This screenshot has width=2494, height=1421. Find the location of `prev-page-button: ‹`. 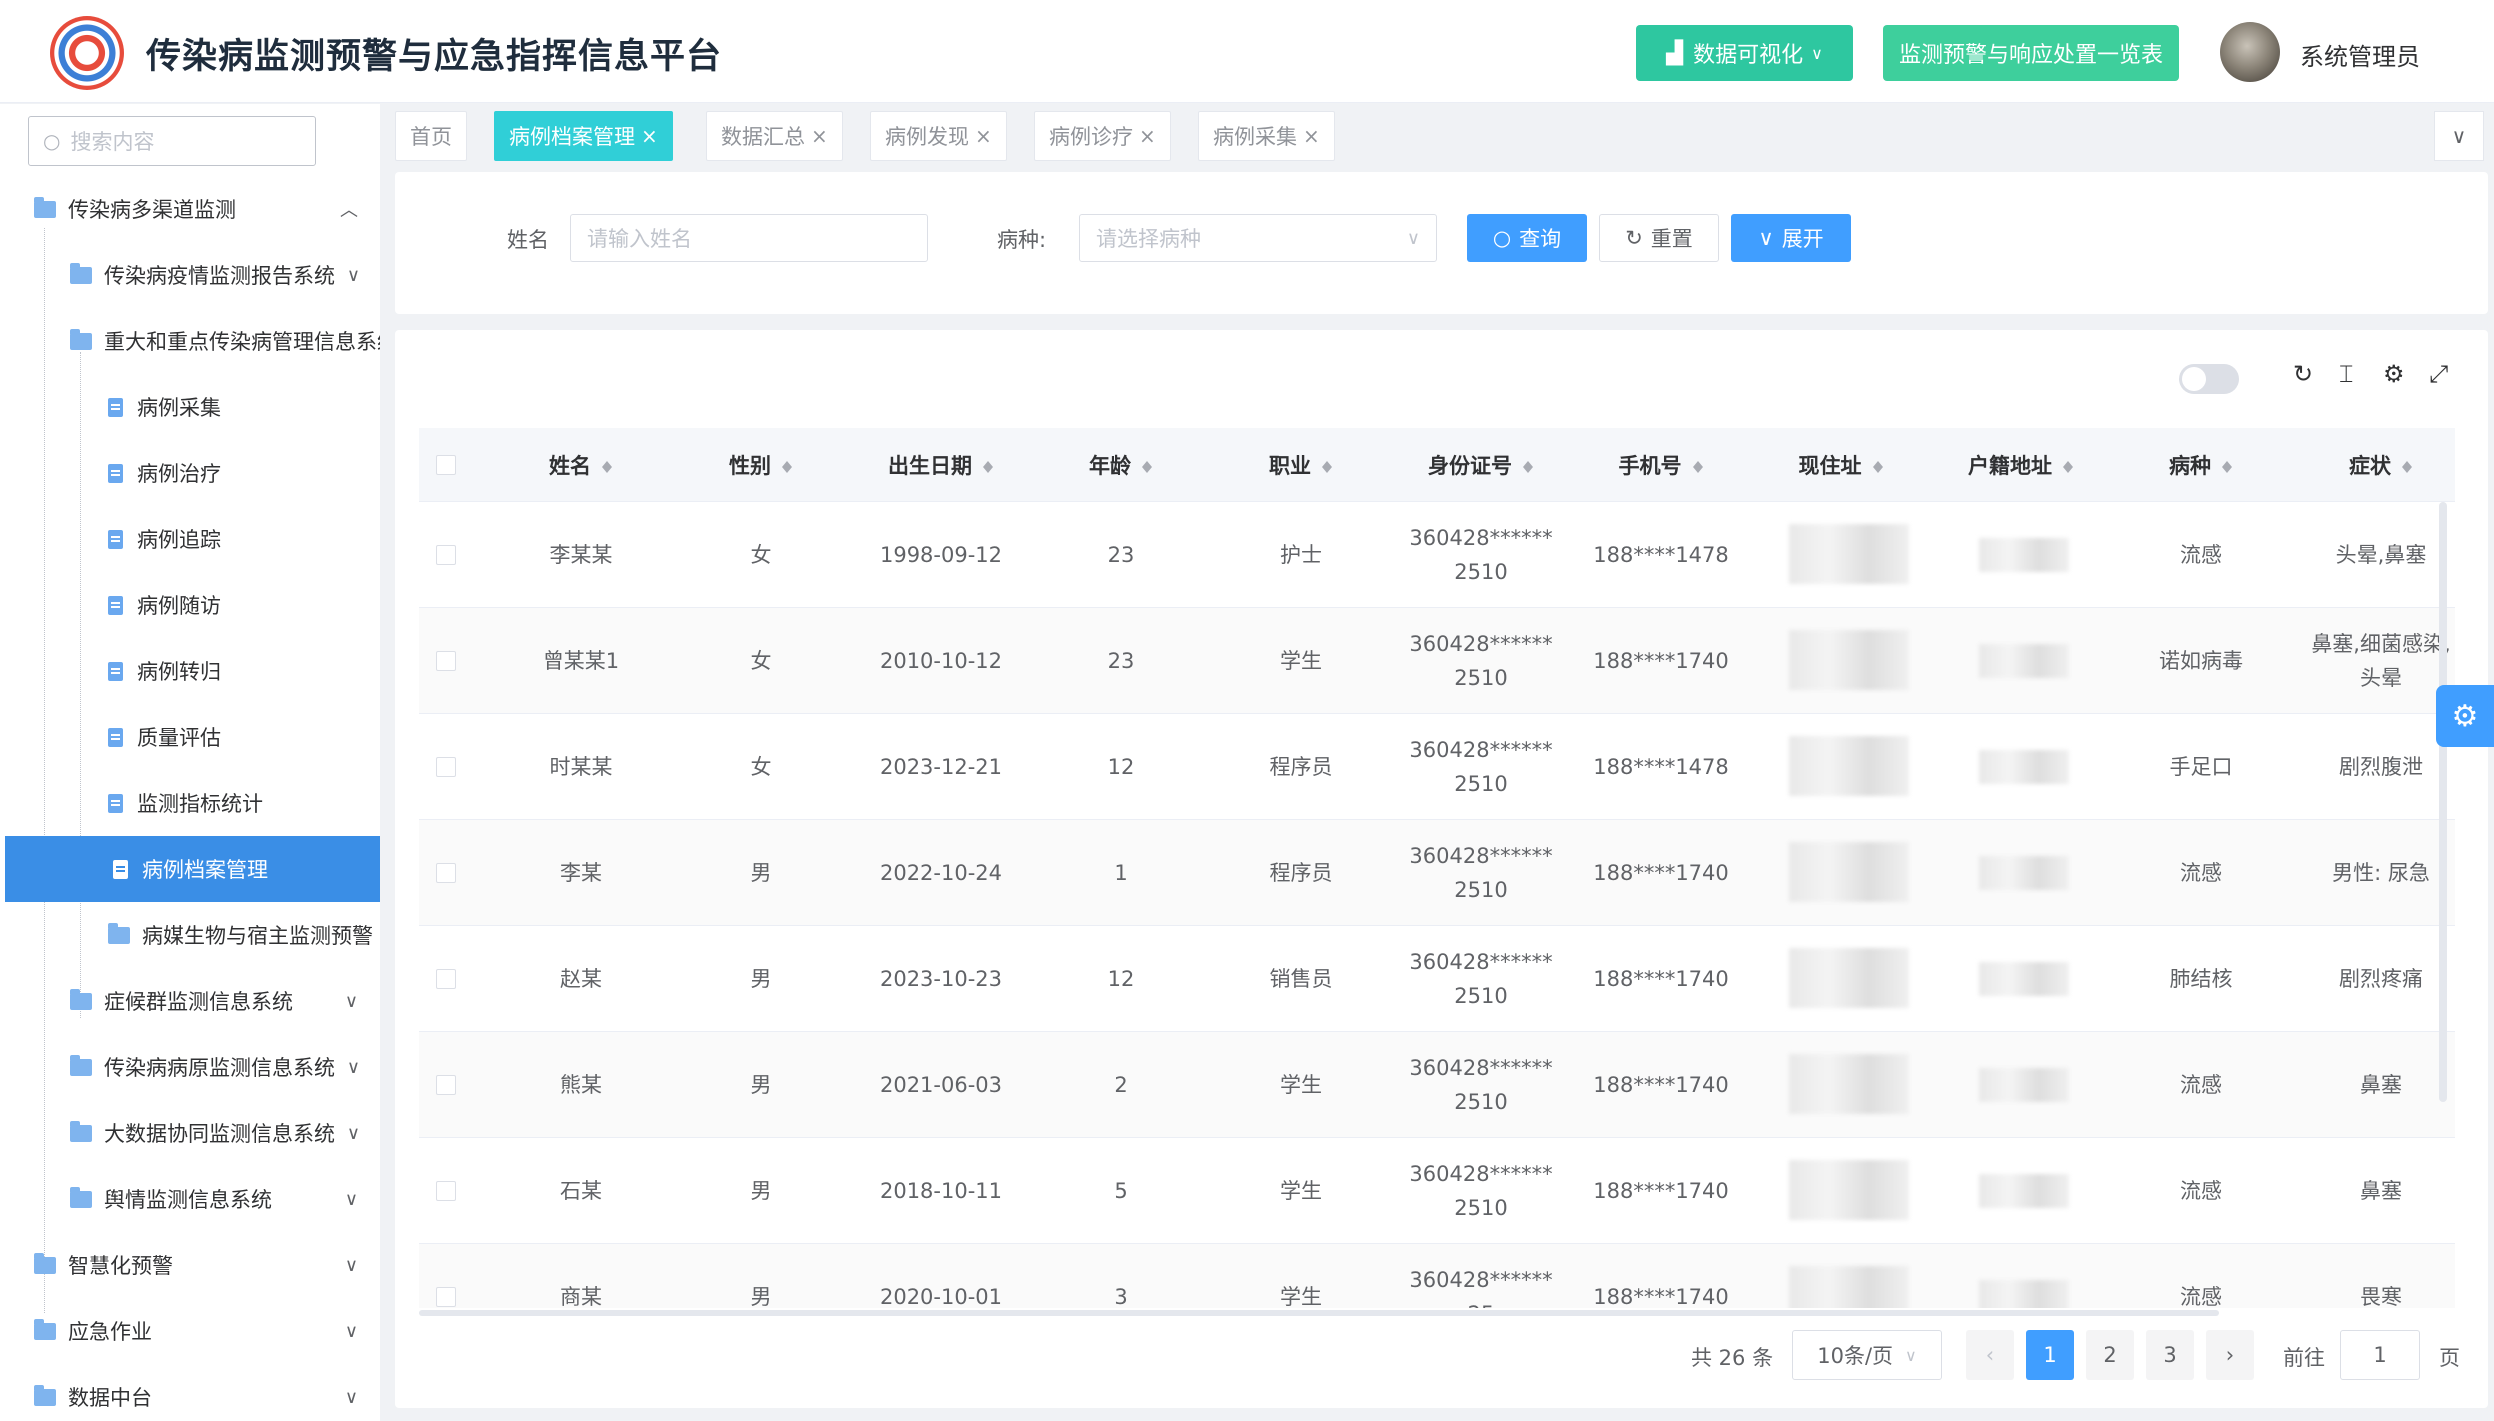

prev-page-button: ‹ is located at coordinates (1990, 1355).